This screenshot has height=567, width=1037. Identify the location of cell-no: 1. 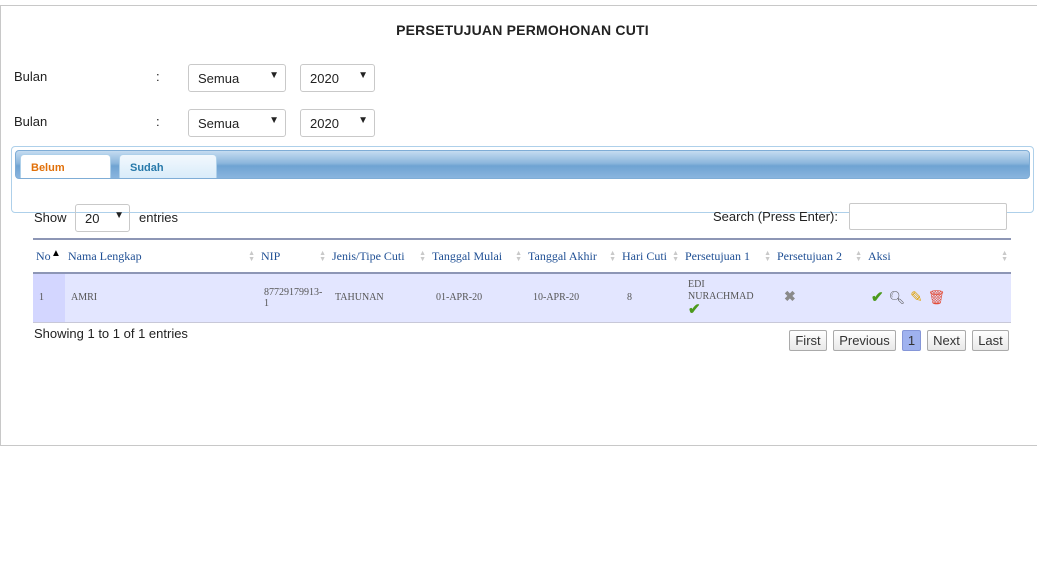
(49, 298).